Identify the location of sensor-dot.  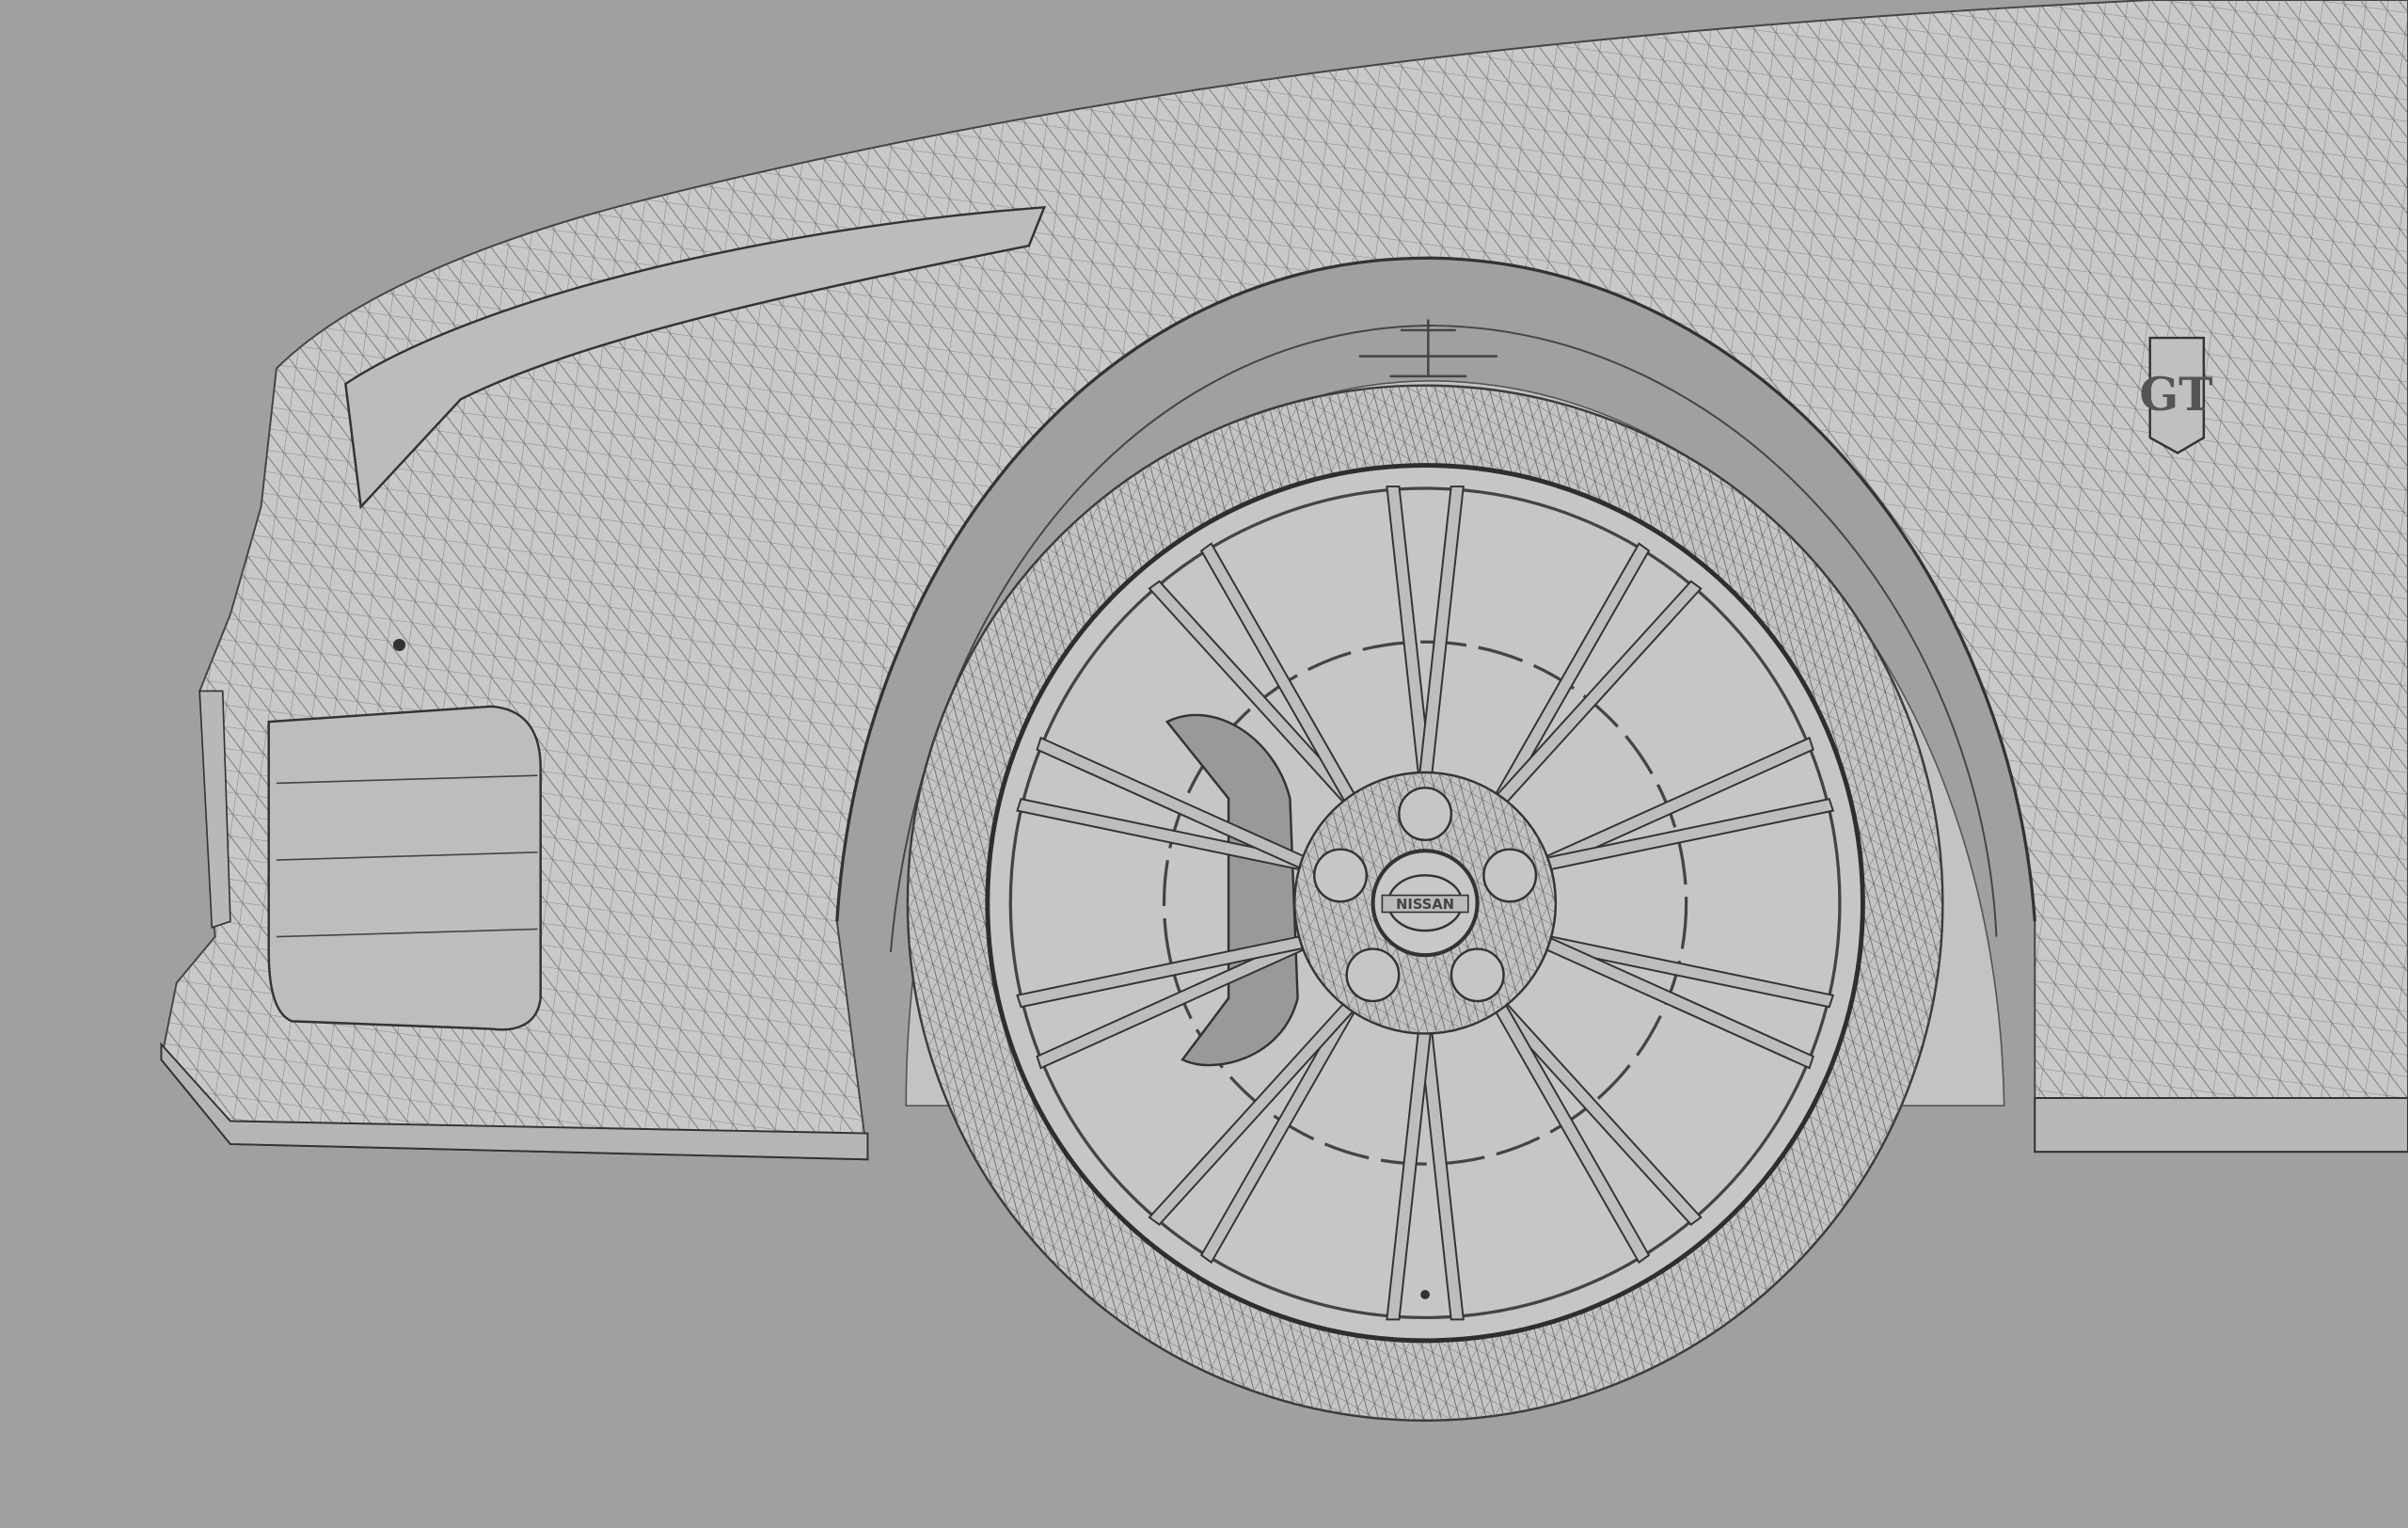
(399, 645).